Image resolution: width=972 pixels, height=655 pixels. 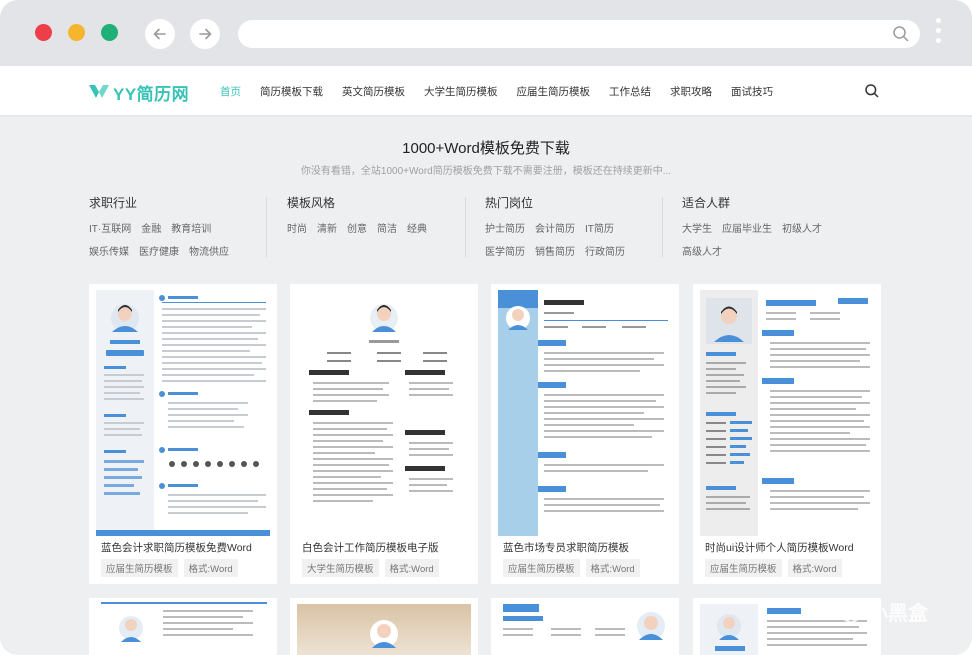 I want to click on maximize-window-button, so click(x=109, y=32).